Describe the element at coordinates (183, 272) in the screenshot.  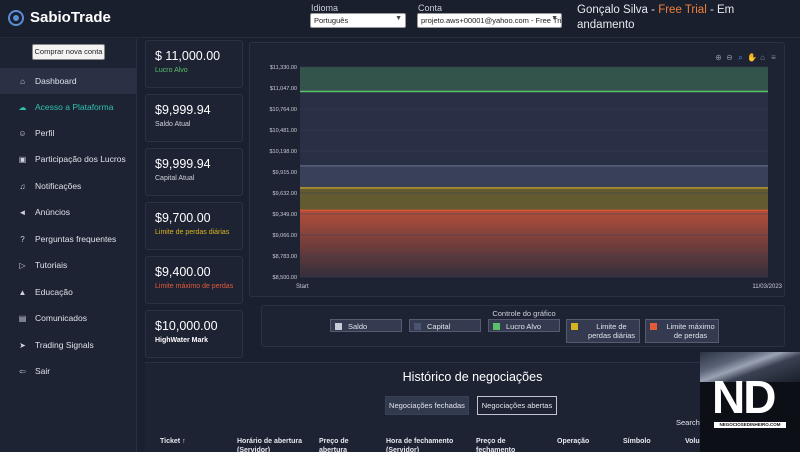
I see `card-value: $9,400.00` at that location.